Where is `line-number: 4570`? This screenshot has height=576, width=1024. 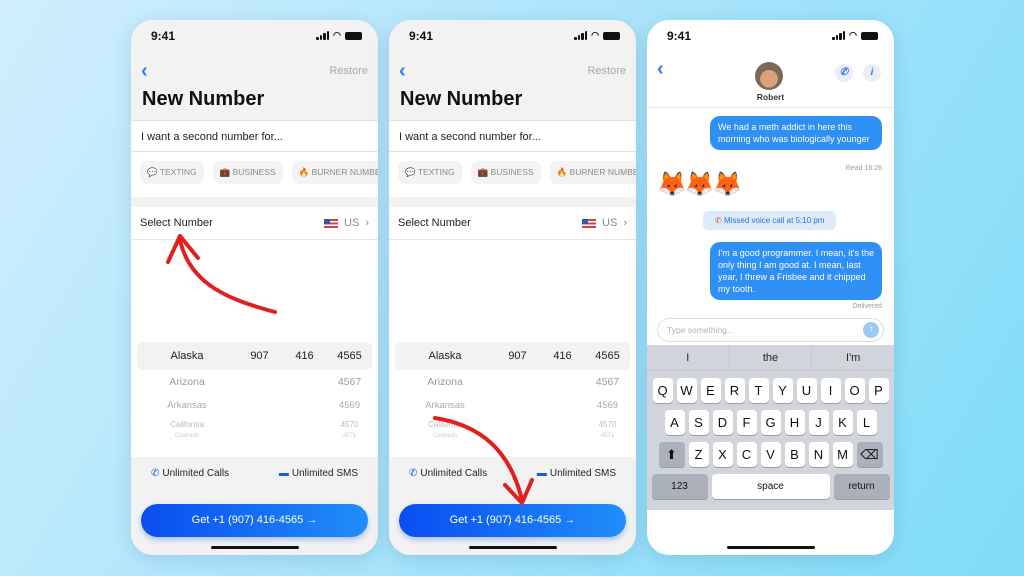 line-number: 4570 is located at coordinates (349, 424).